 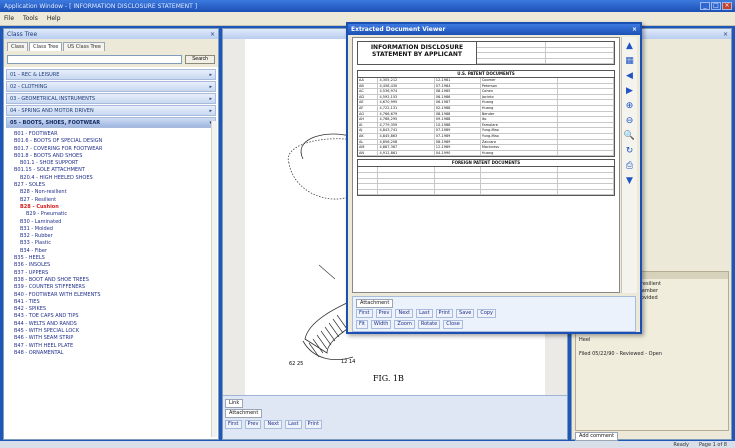 I want to click on menu-file: File, so click(x=9, y=18).